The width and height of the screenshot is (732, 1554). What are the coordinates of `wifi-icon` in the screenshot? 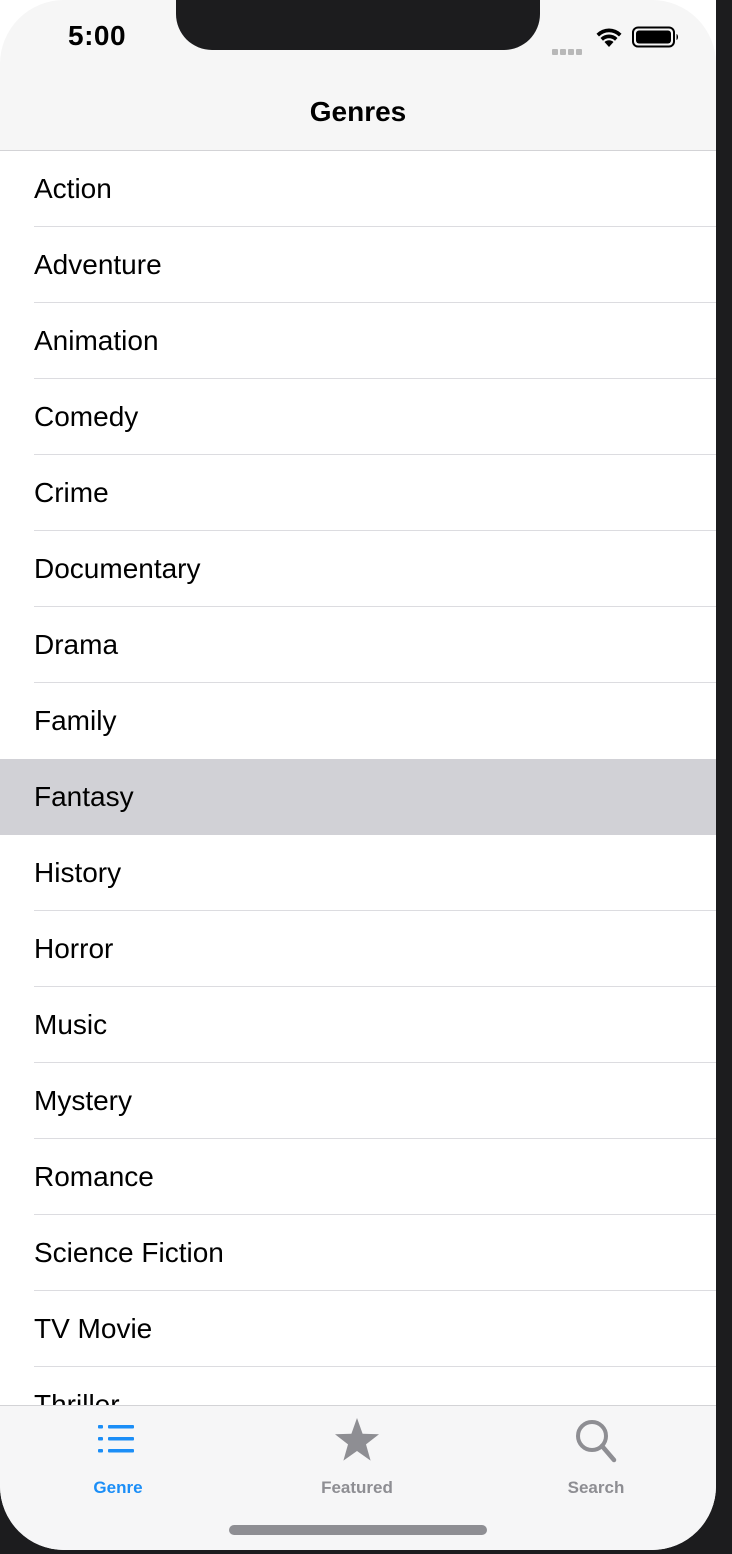 It's located at (609, 39).